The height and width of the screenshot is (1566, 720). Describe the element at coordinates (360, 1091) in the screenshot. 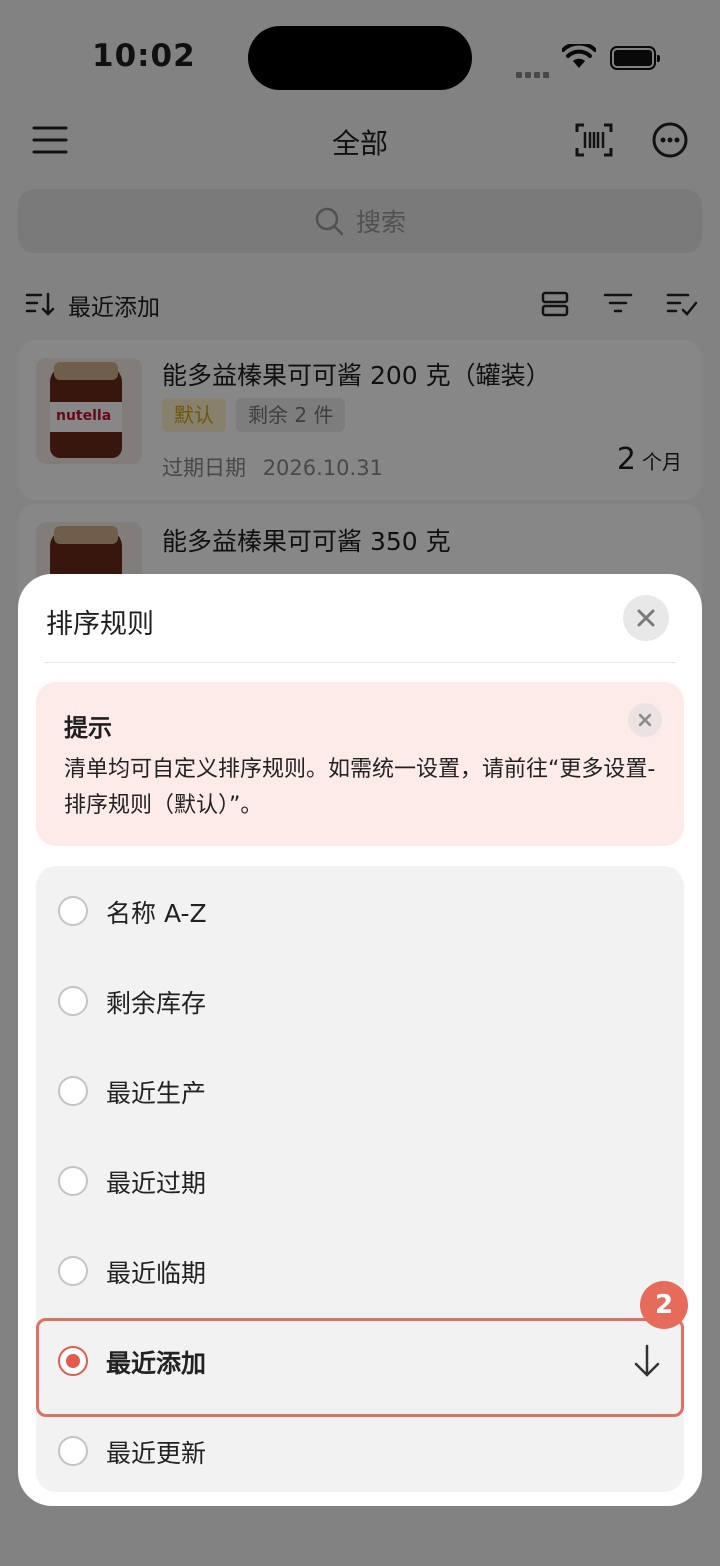

I see `sort-option-production: 最近生产` at that location.